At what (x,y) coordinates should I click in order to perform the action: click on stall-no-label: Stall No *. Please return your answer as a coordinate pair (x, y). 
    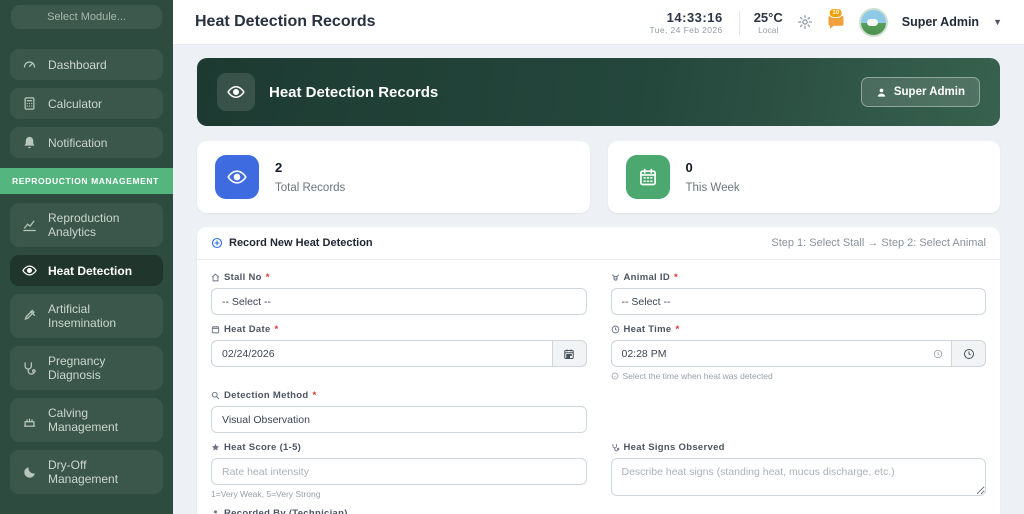
    Looking at the image, I should click on (399, 277).